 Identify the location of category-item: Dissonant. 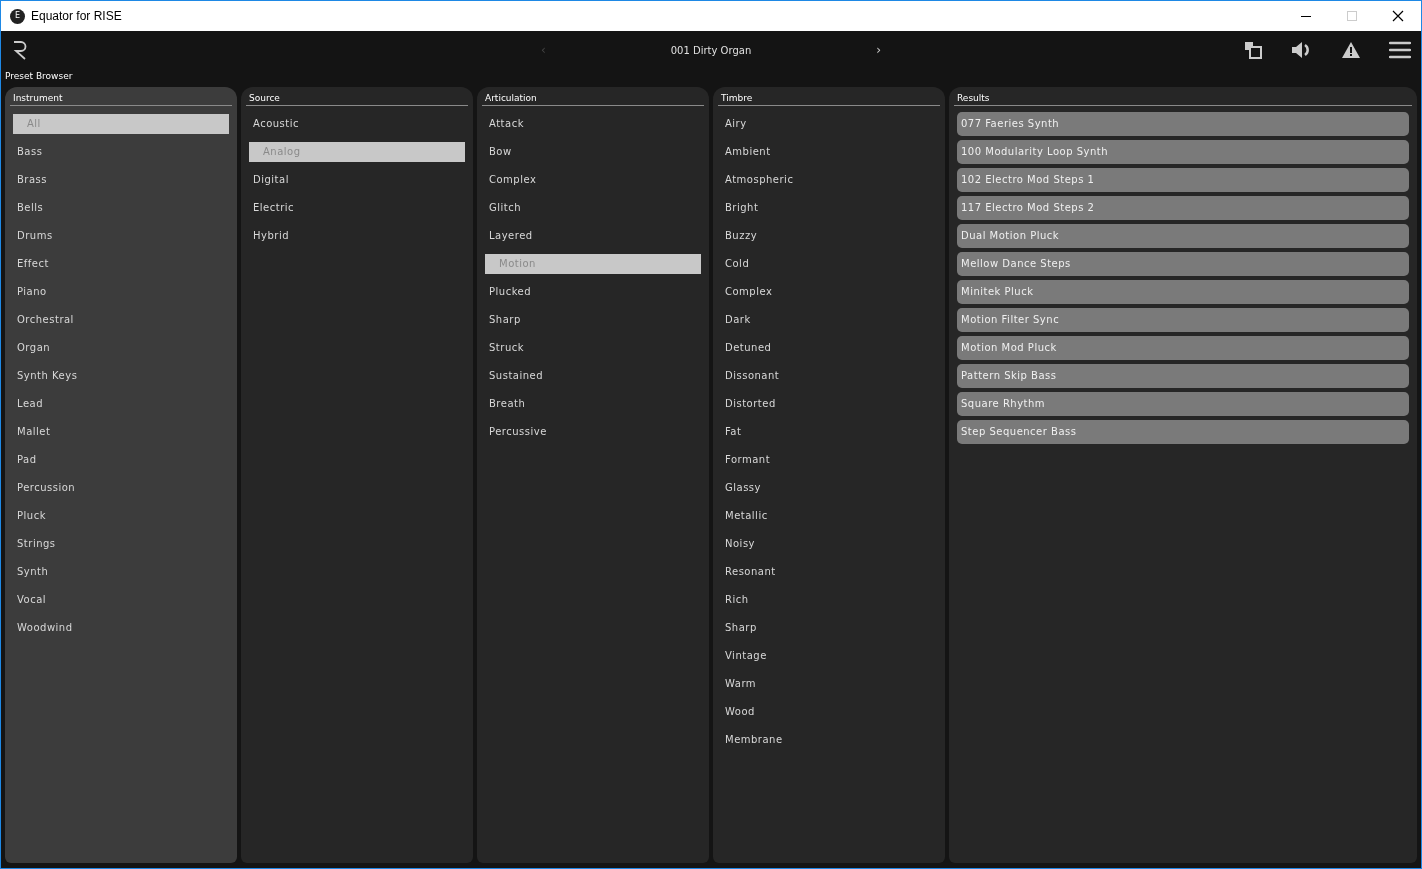
(829, 376).